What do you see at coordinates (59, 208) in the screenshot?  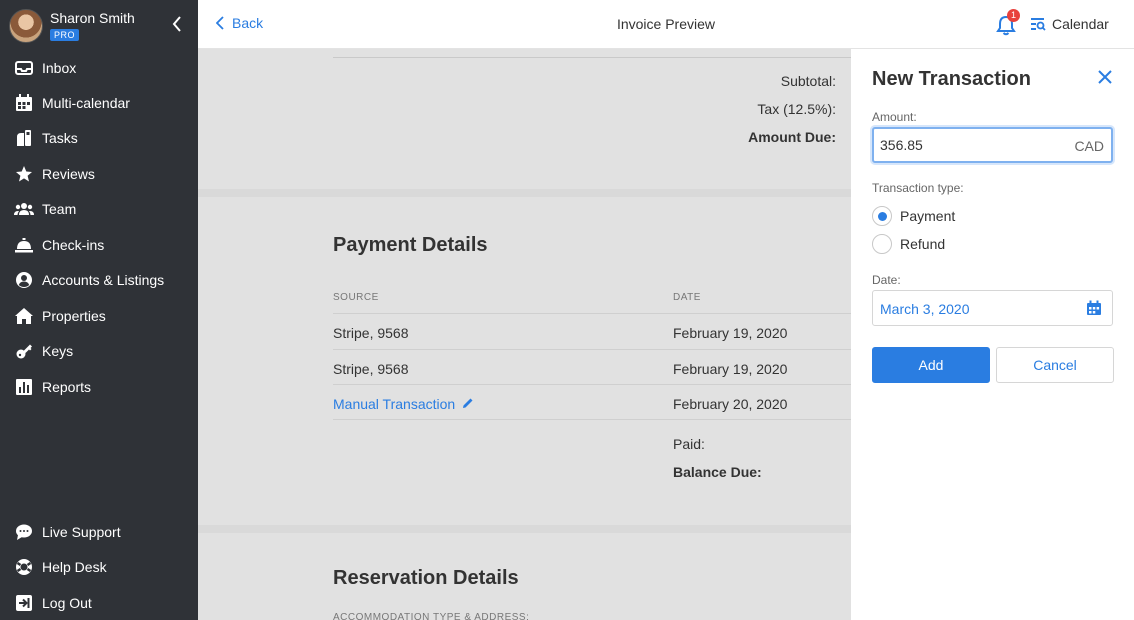 I see `sidebar-item-label: Team` at bounding box center [59, 208].